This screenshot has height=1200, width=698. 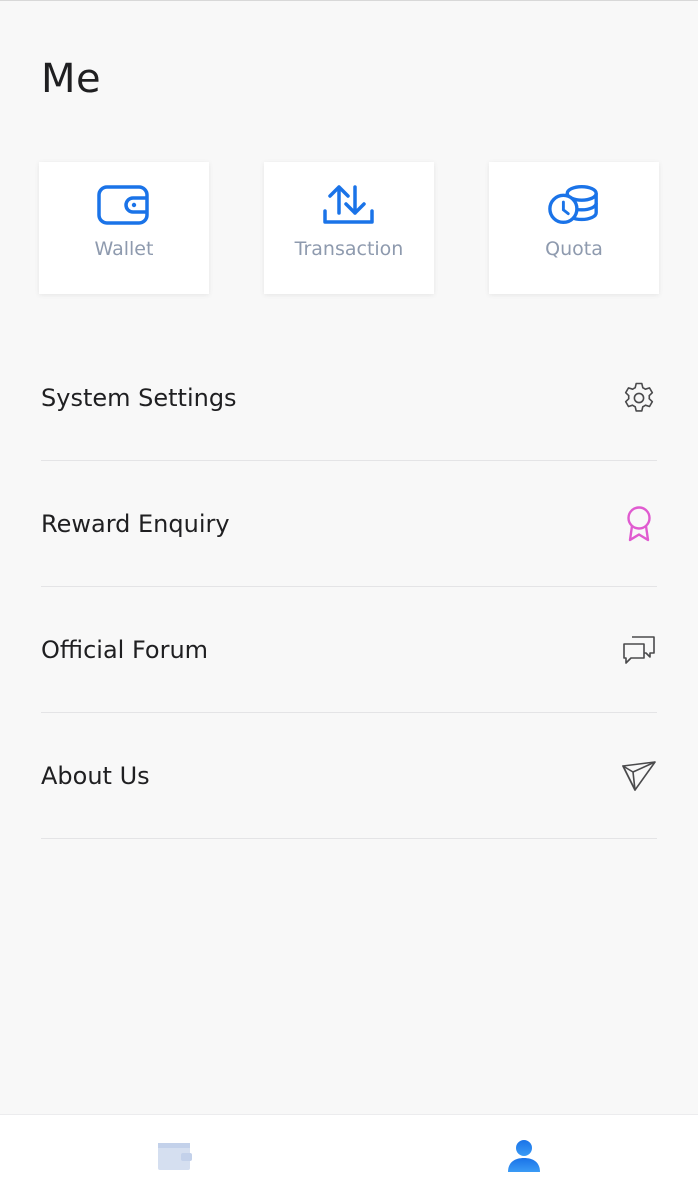 I want to click on transaction-card: Transaction, so click(x=349, y=228).